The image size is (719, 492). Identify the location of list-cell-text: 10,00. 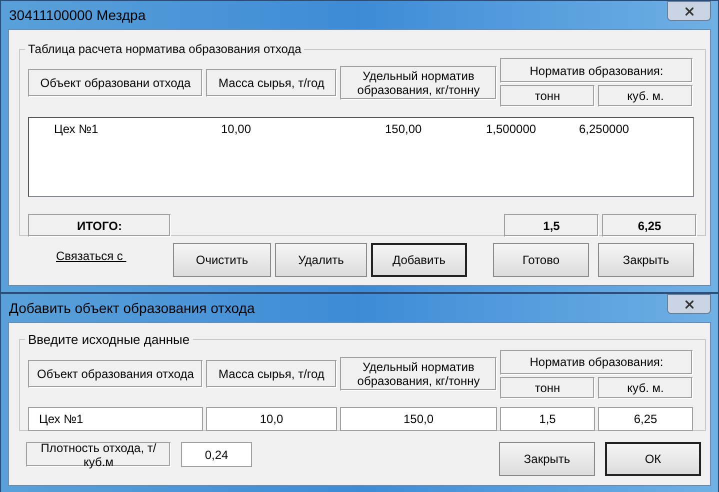
(236, 127).